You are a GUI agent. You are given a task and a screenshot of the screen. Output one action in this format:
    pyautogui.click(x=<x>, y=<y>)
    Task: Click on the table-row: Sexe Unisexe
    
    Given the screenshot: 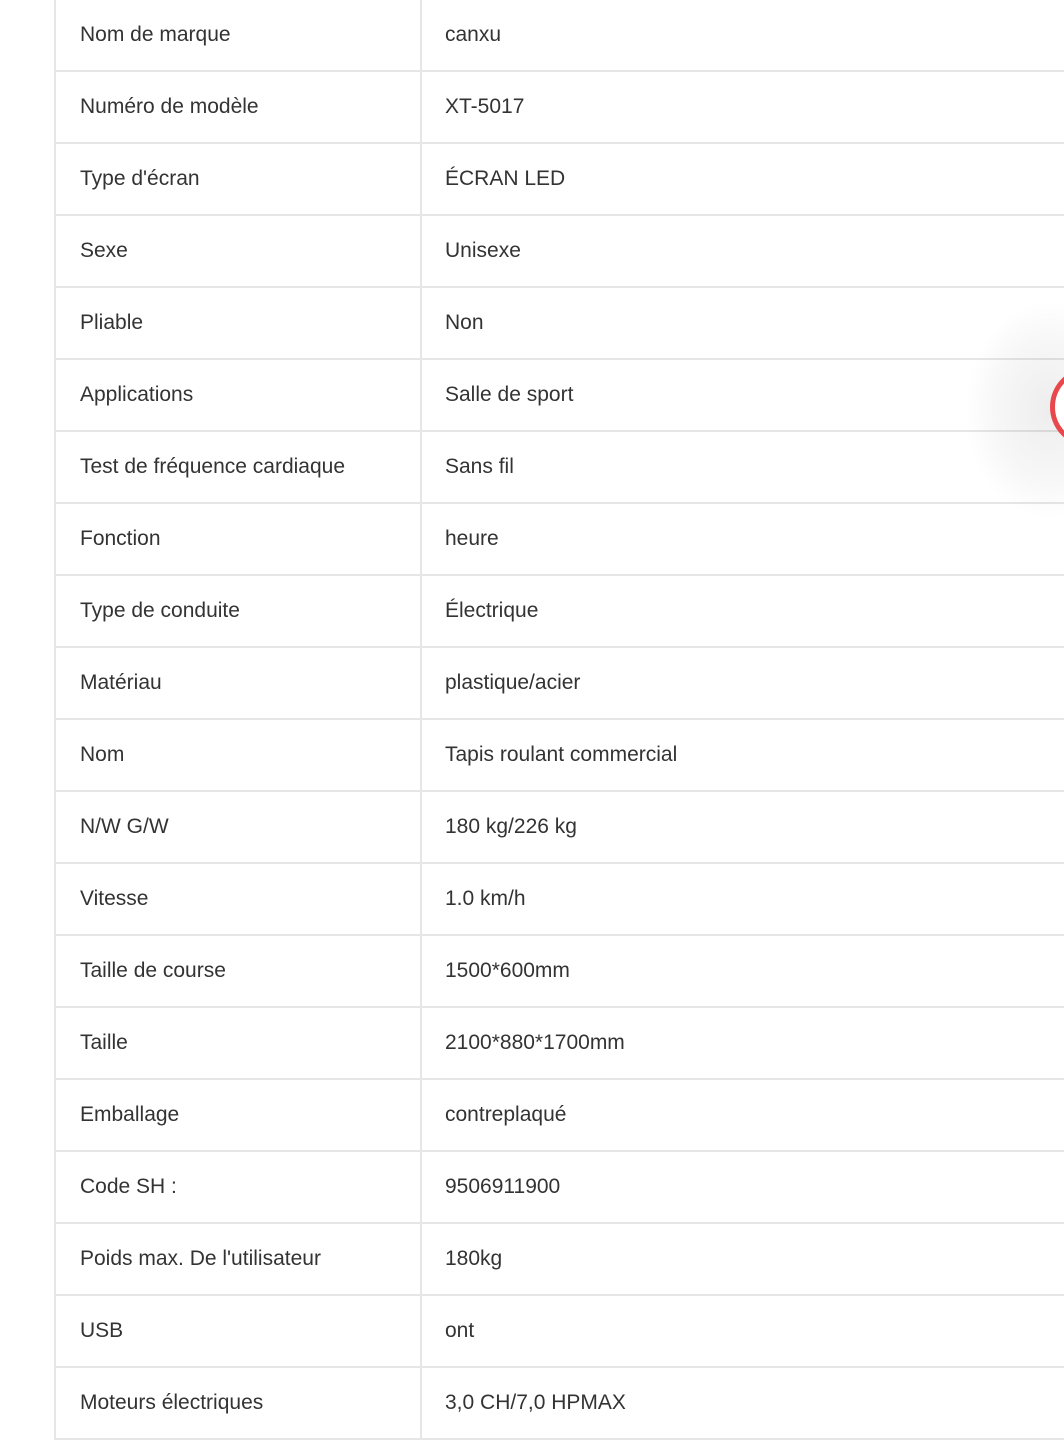 What is the action you would take?
    pyautogui.click(x=559, y=251)
    